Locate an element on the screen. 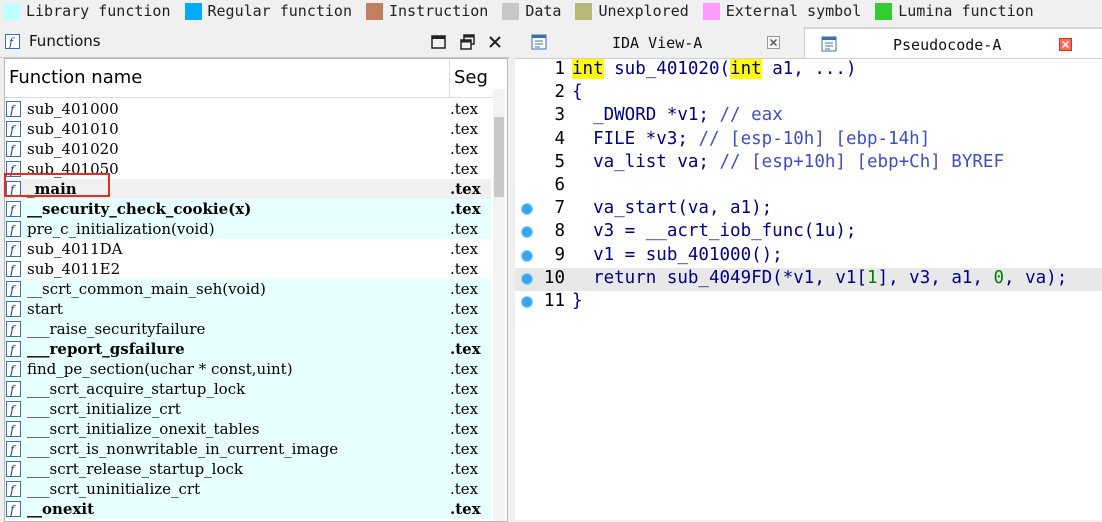 Image resolution: width=1102 pixels, height=522 pixels. legend-item: Instruction is located at coordinates (427, 11).